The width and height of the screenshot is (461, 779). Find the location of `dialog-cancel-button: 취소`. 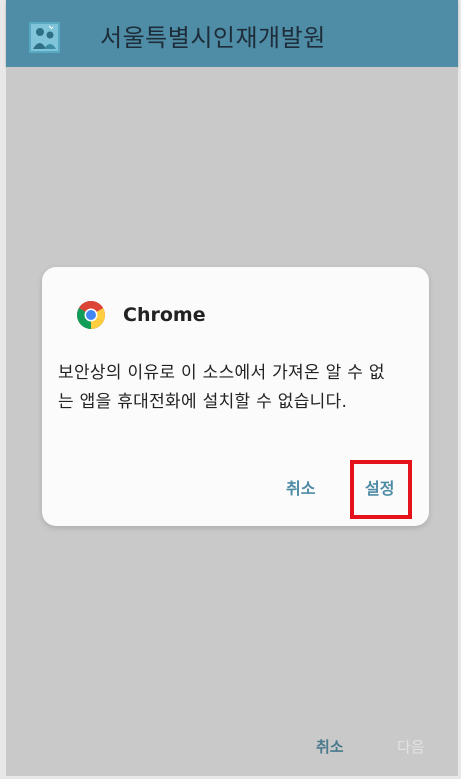

dialog-cancel-button: 취소 is located at coordinates (300, 489).